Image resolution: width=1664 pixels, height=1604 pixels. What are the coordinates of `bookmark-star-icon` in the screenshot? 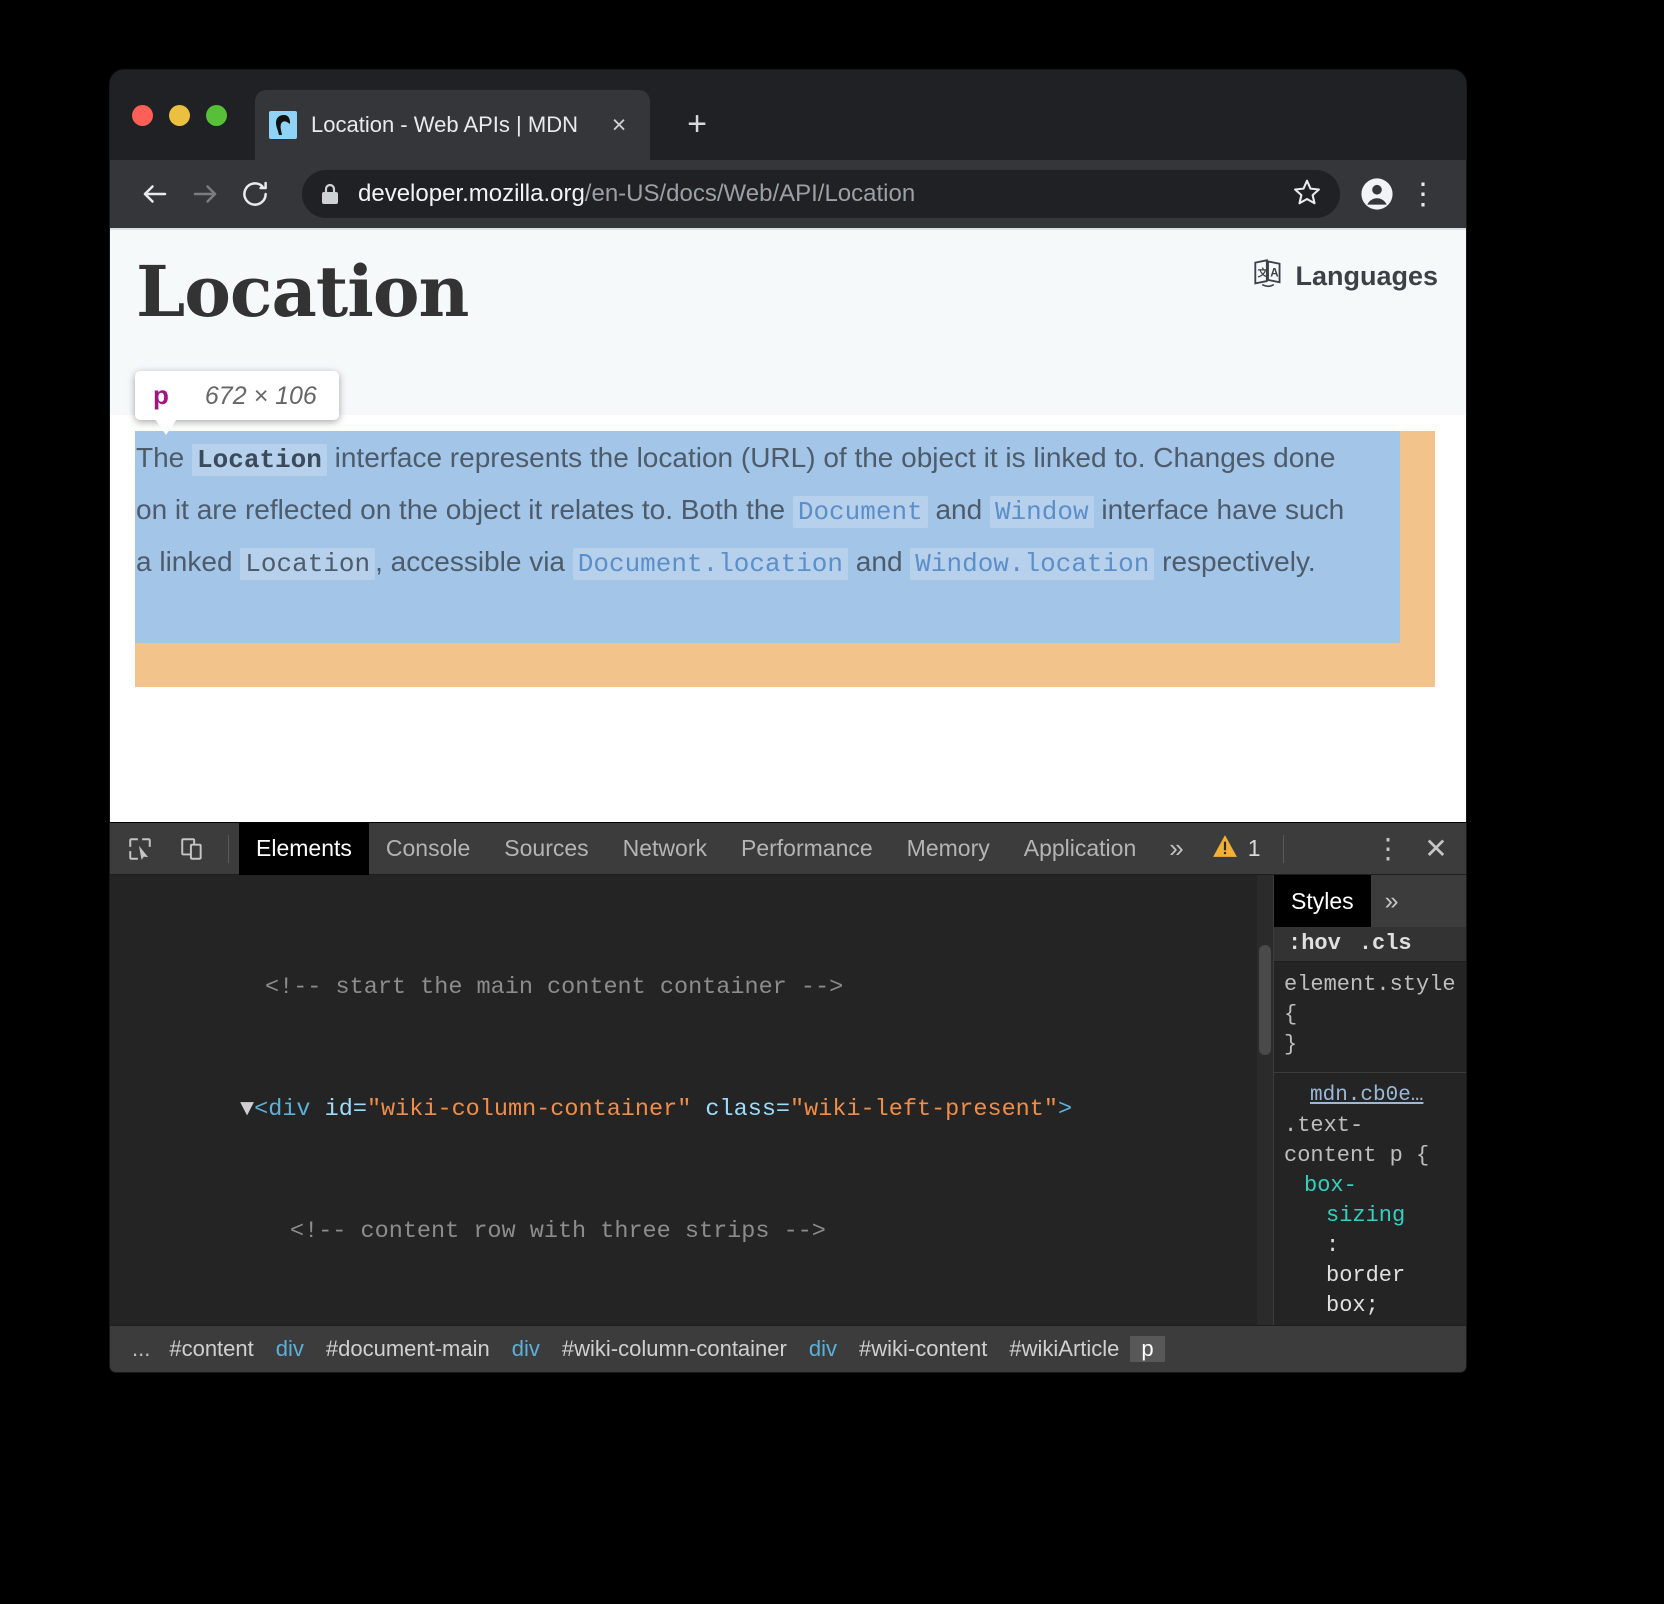 It's located at (1301, 194).